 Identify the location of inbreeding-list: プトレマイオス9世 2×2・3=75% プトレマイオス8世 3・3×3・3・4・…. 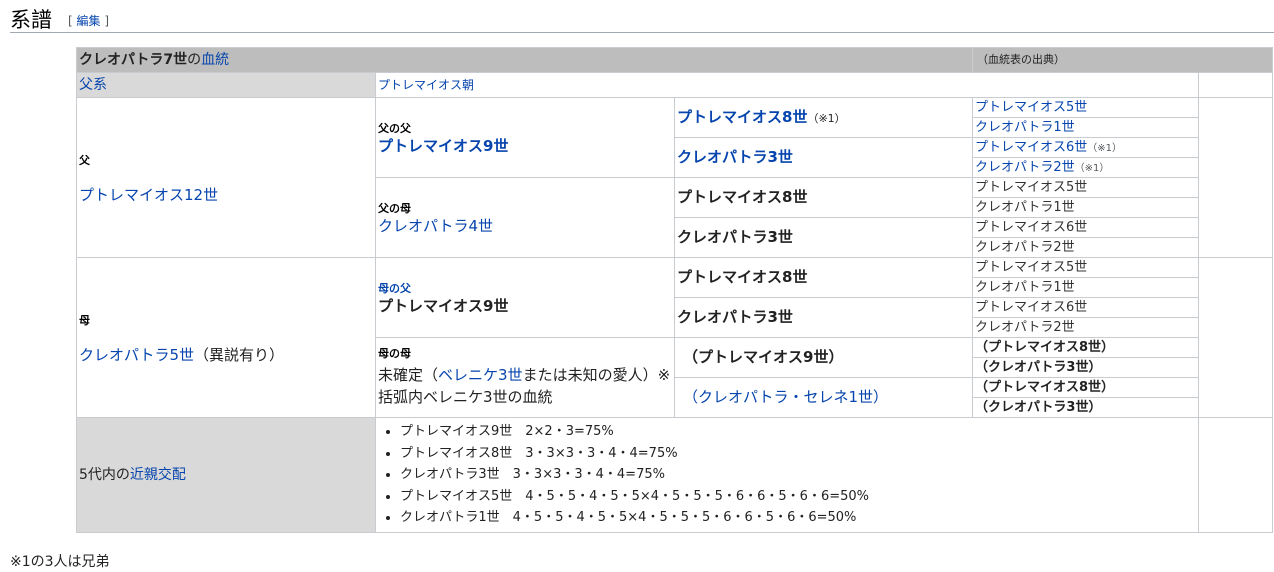
(788, 475).